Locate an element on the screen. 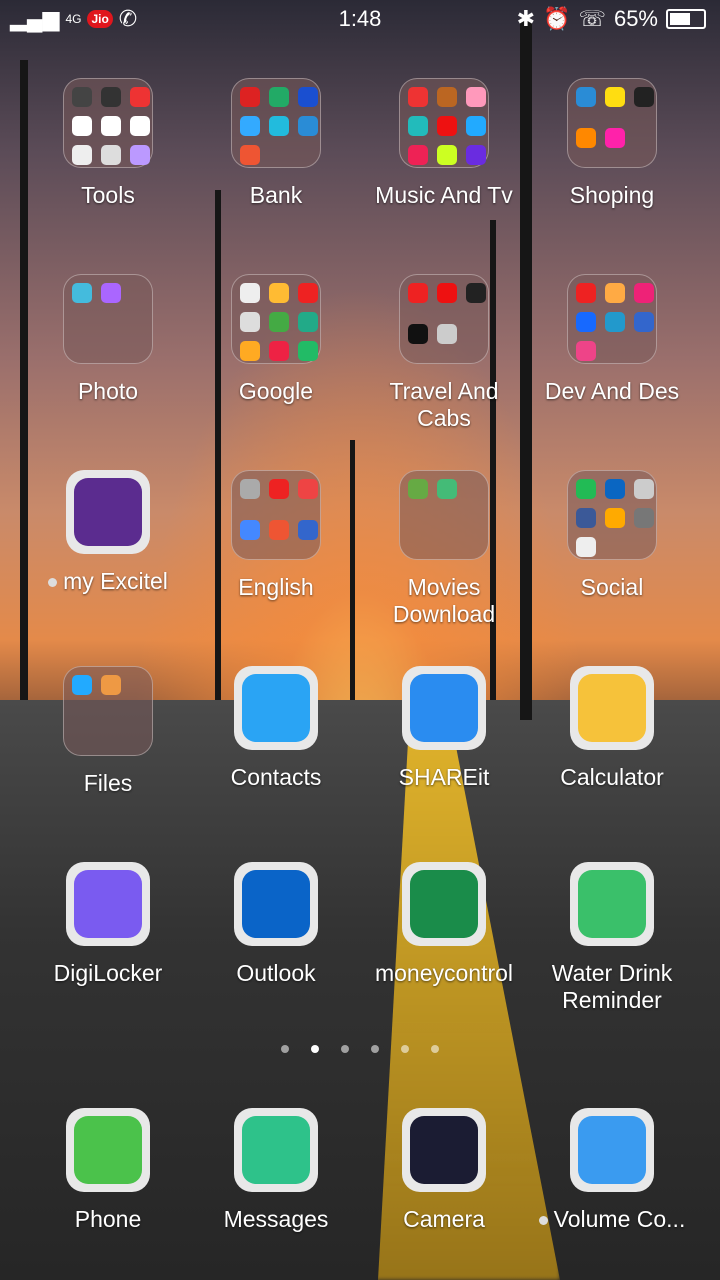 Image resolution: width=720 pixels, height=1280 pixels. folder-social: Social is located at coordinates (612, 535).